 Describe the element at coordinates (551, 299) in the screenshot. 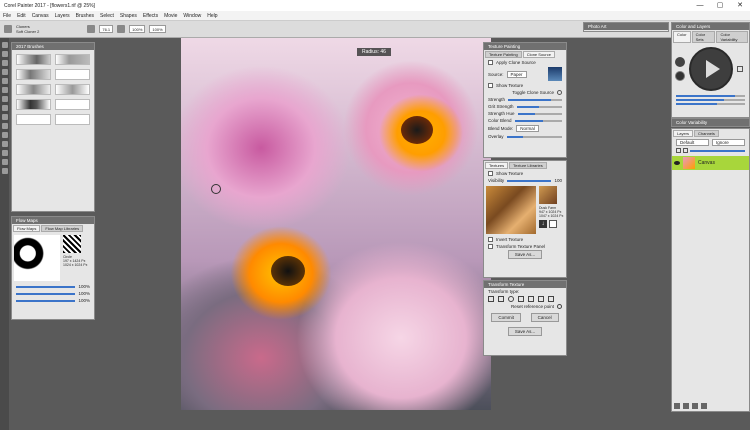

I see `flip-icon` at that location.